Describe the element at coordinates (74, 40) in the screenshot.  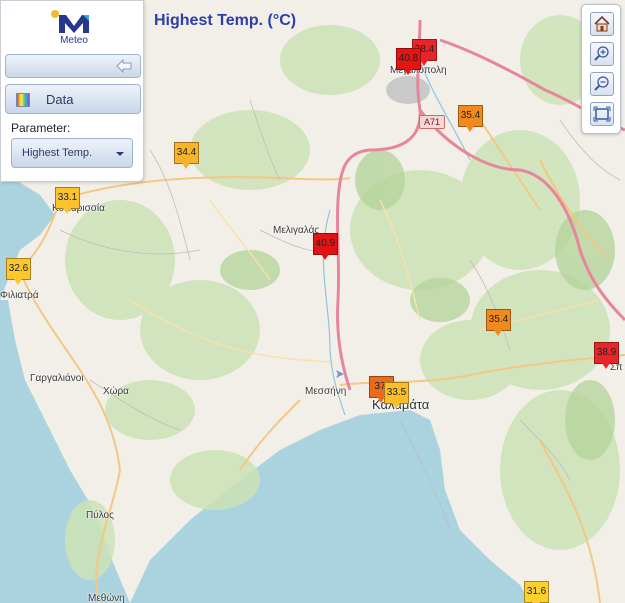
I see `logo-text: Meteo` at that location.